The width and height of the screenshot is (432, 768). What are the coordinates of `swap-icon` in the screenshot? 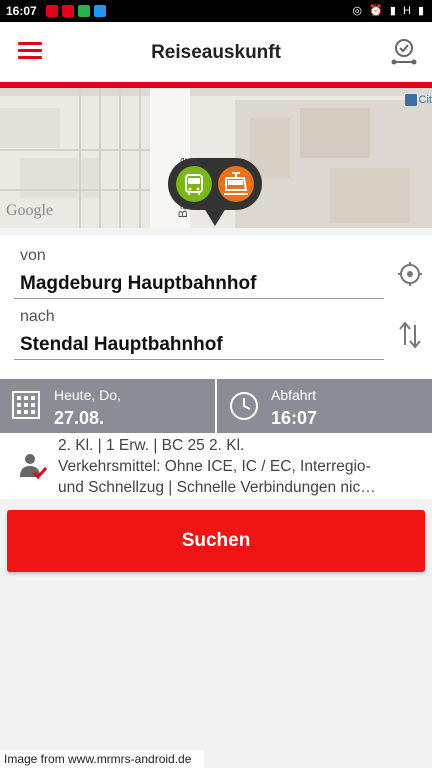 It's located at (410, 335).